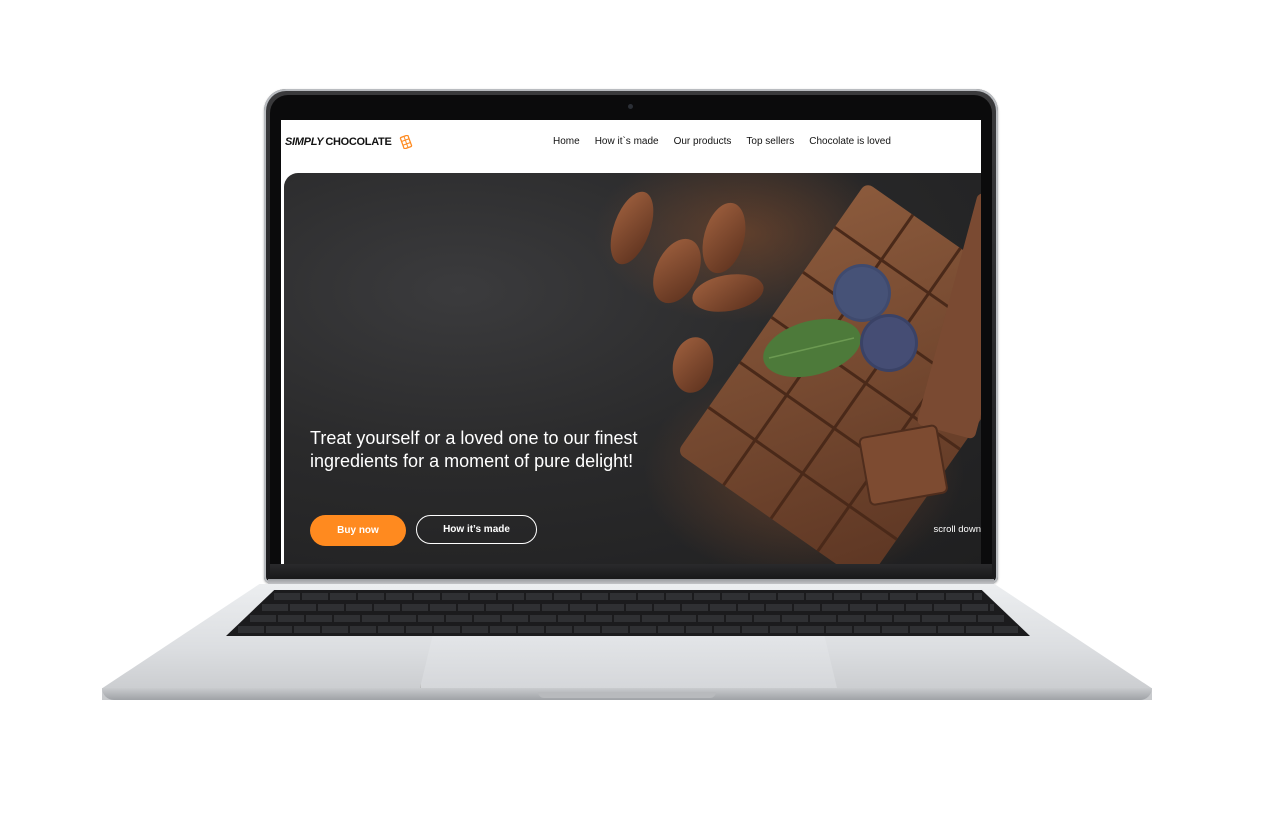  Describe the element at coordinates (703, 141) in the screenshot. I see `nav-our-products: Our products` at that location.